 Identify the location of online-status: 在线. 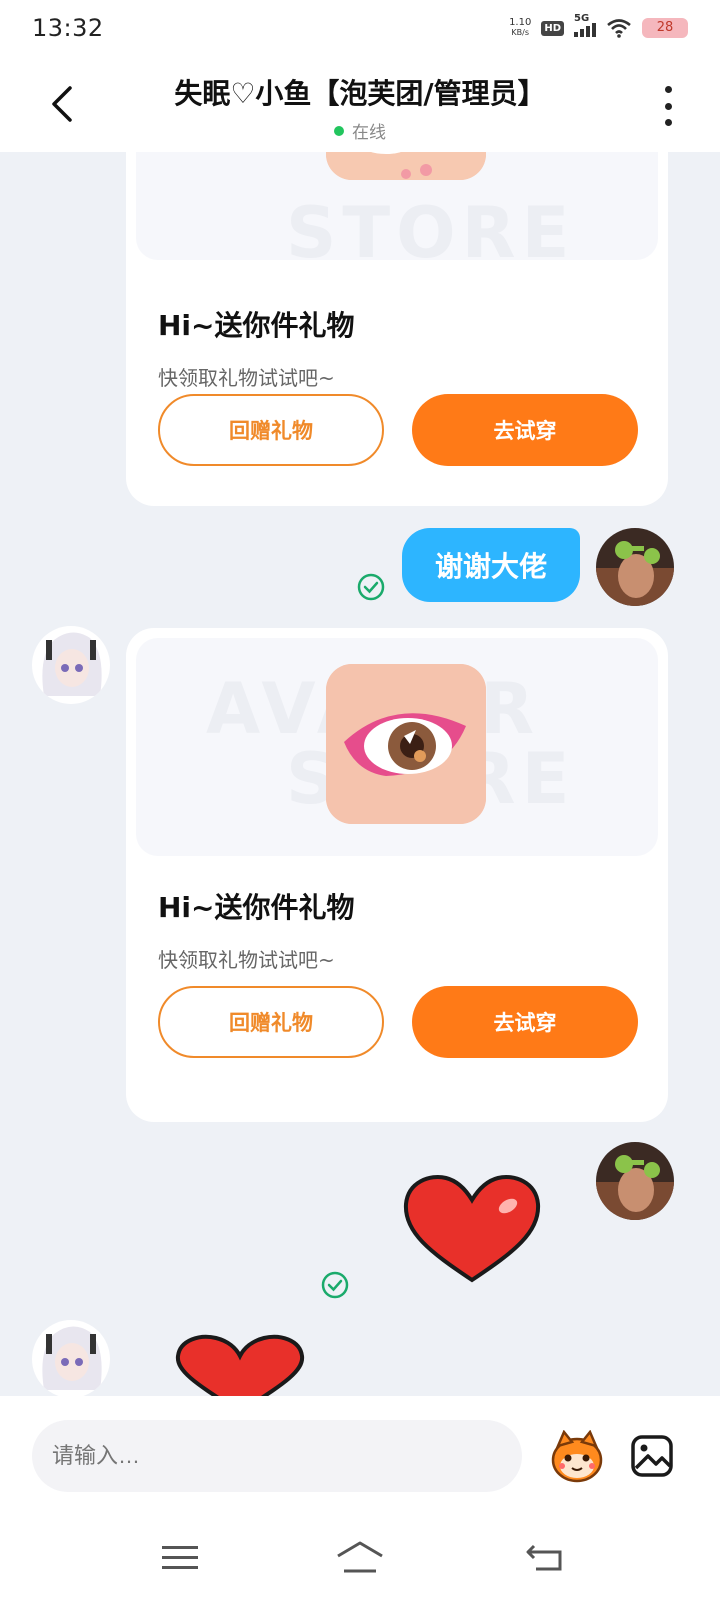
(360, 130).